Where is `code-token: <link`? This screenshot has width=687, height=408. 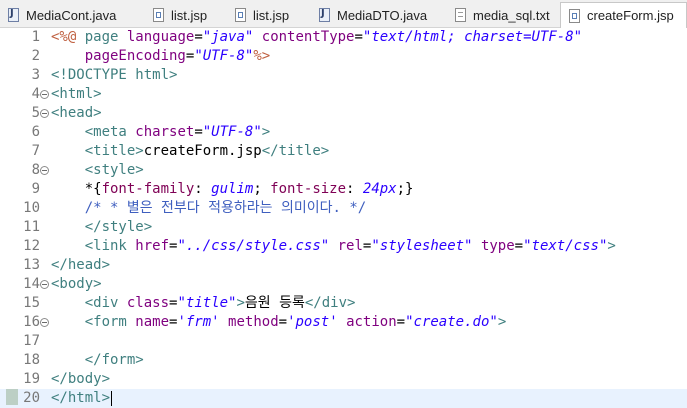
code-token: <link is located at coordinates (110, 246).